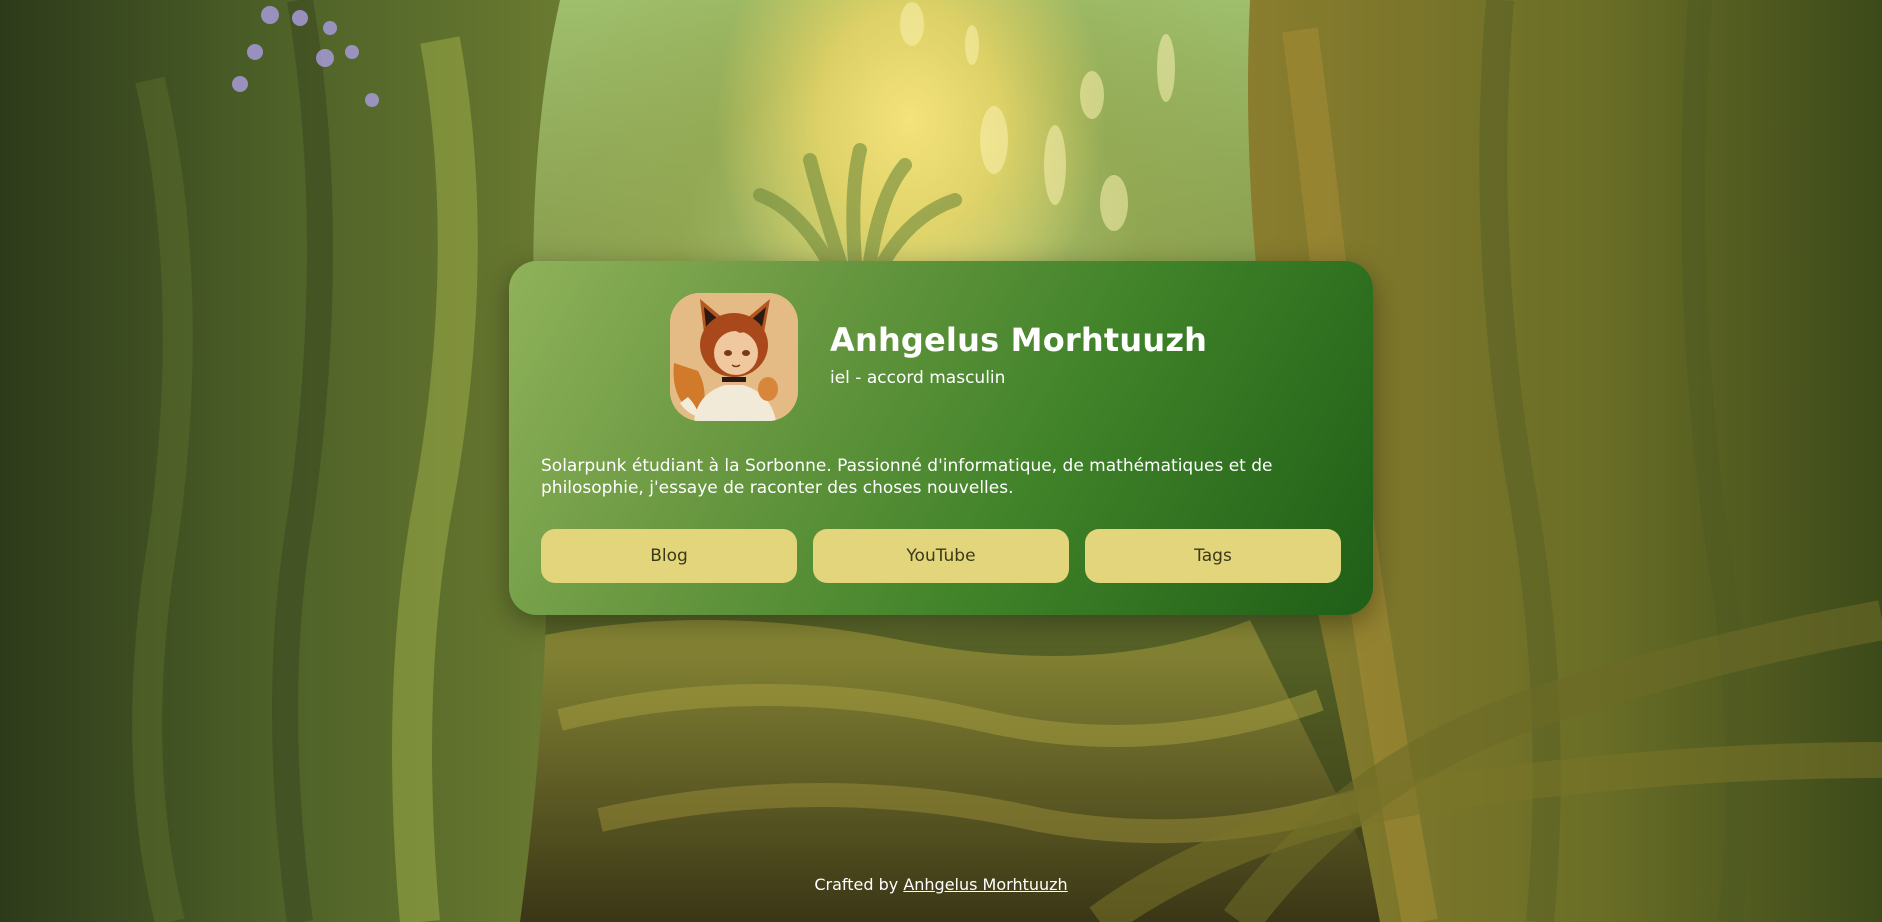 The height and width of the screenshot is (922, 1882). I want to click on link-buttons: Blog YouTube Tags, so click(941, 556).